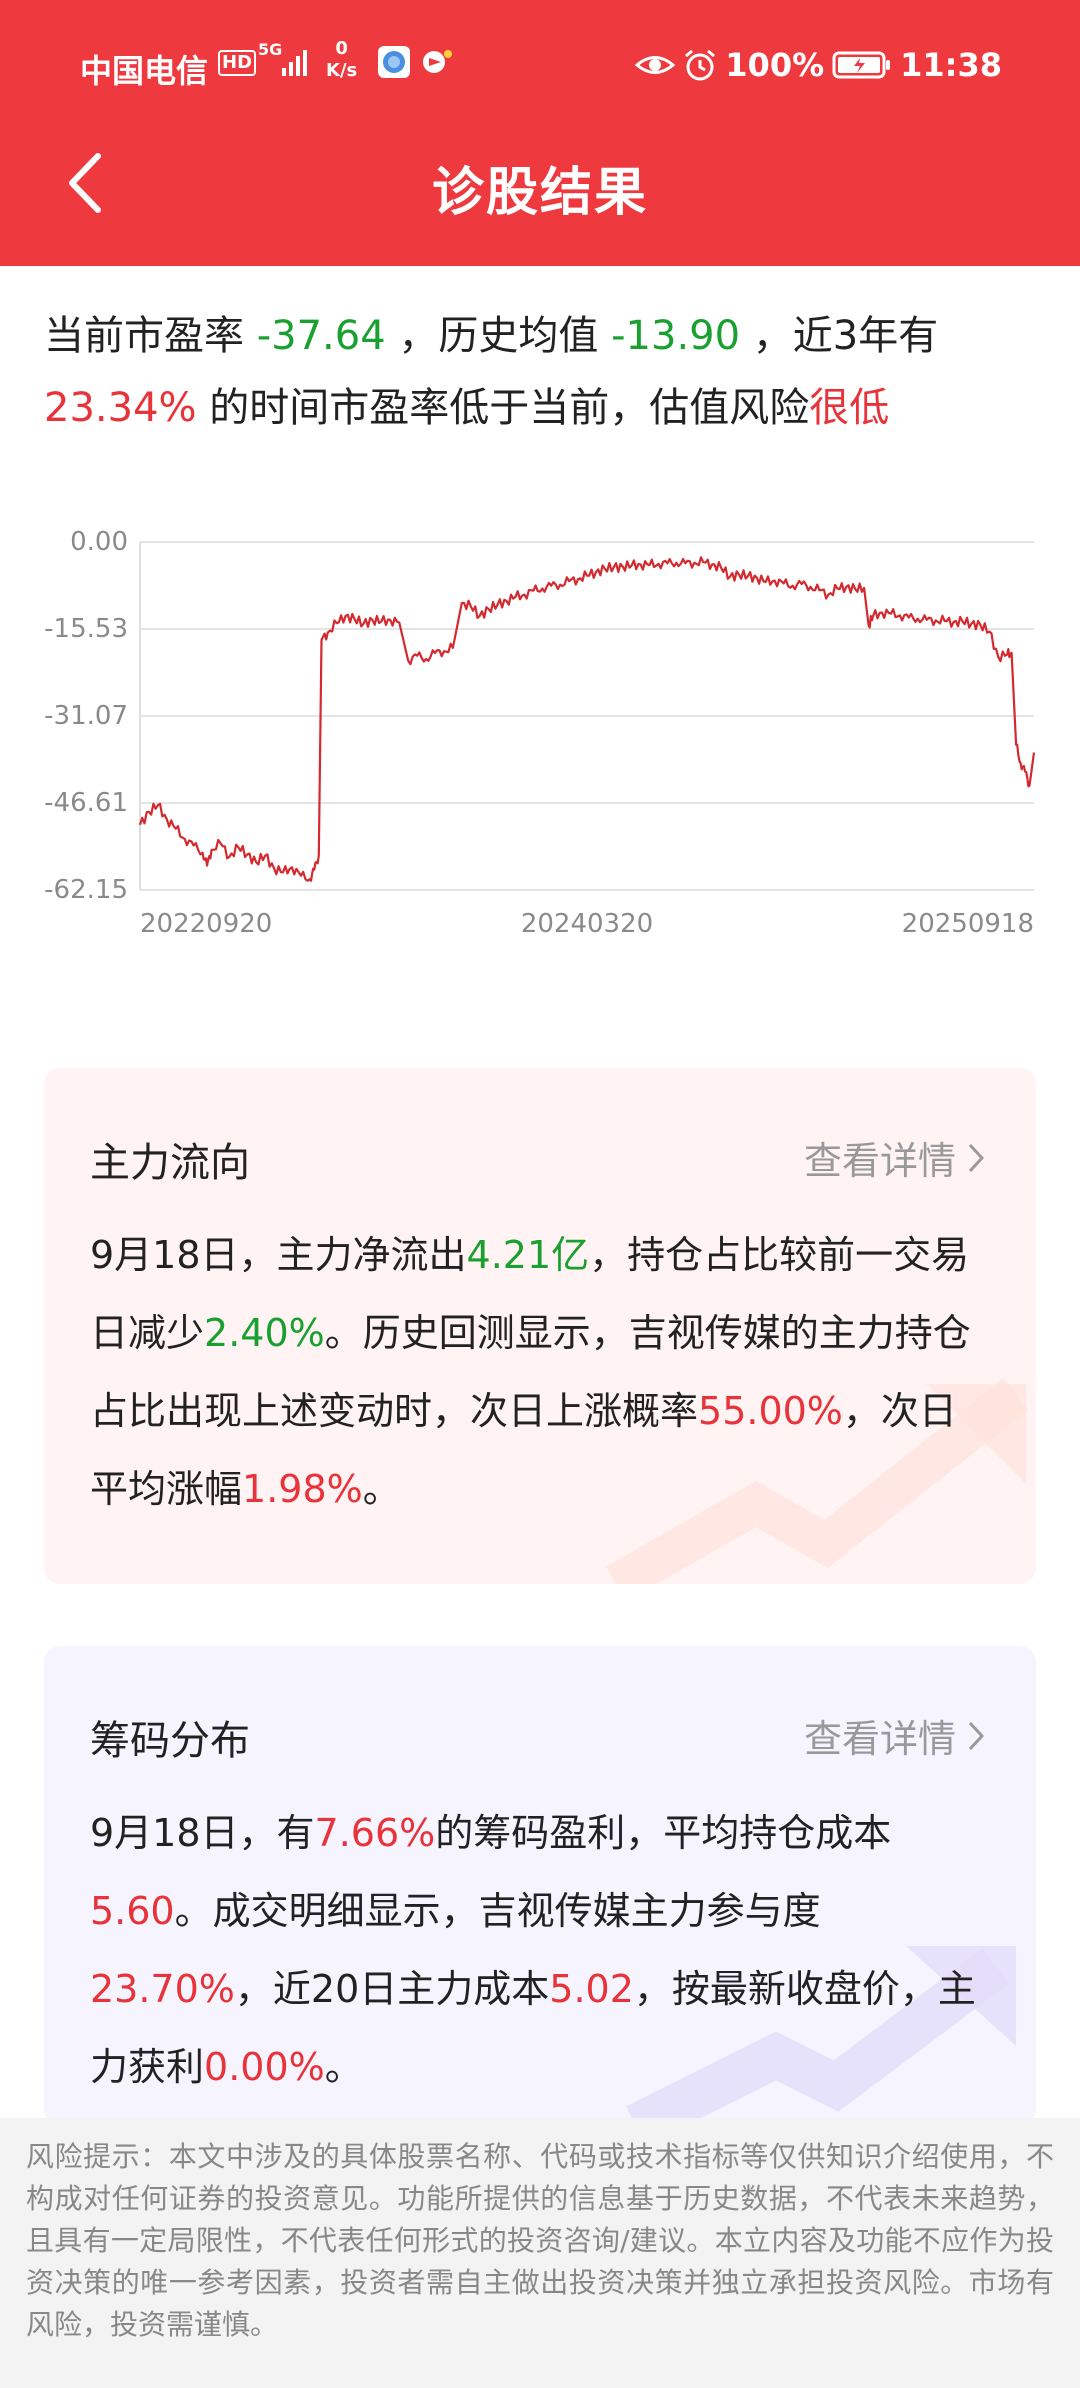 This screenshot has width=1080, height=2388. What do you see at coordinates (294, 63) in the screenshot?
I see `signal-icon` at bounding box center [294, 63].